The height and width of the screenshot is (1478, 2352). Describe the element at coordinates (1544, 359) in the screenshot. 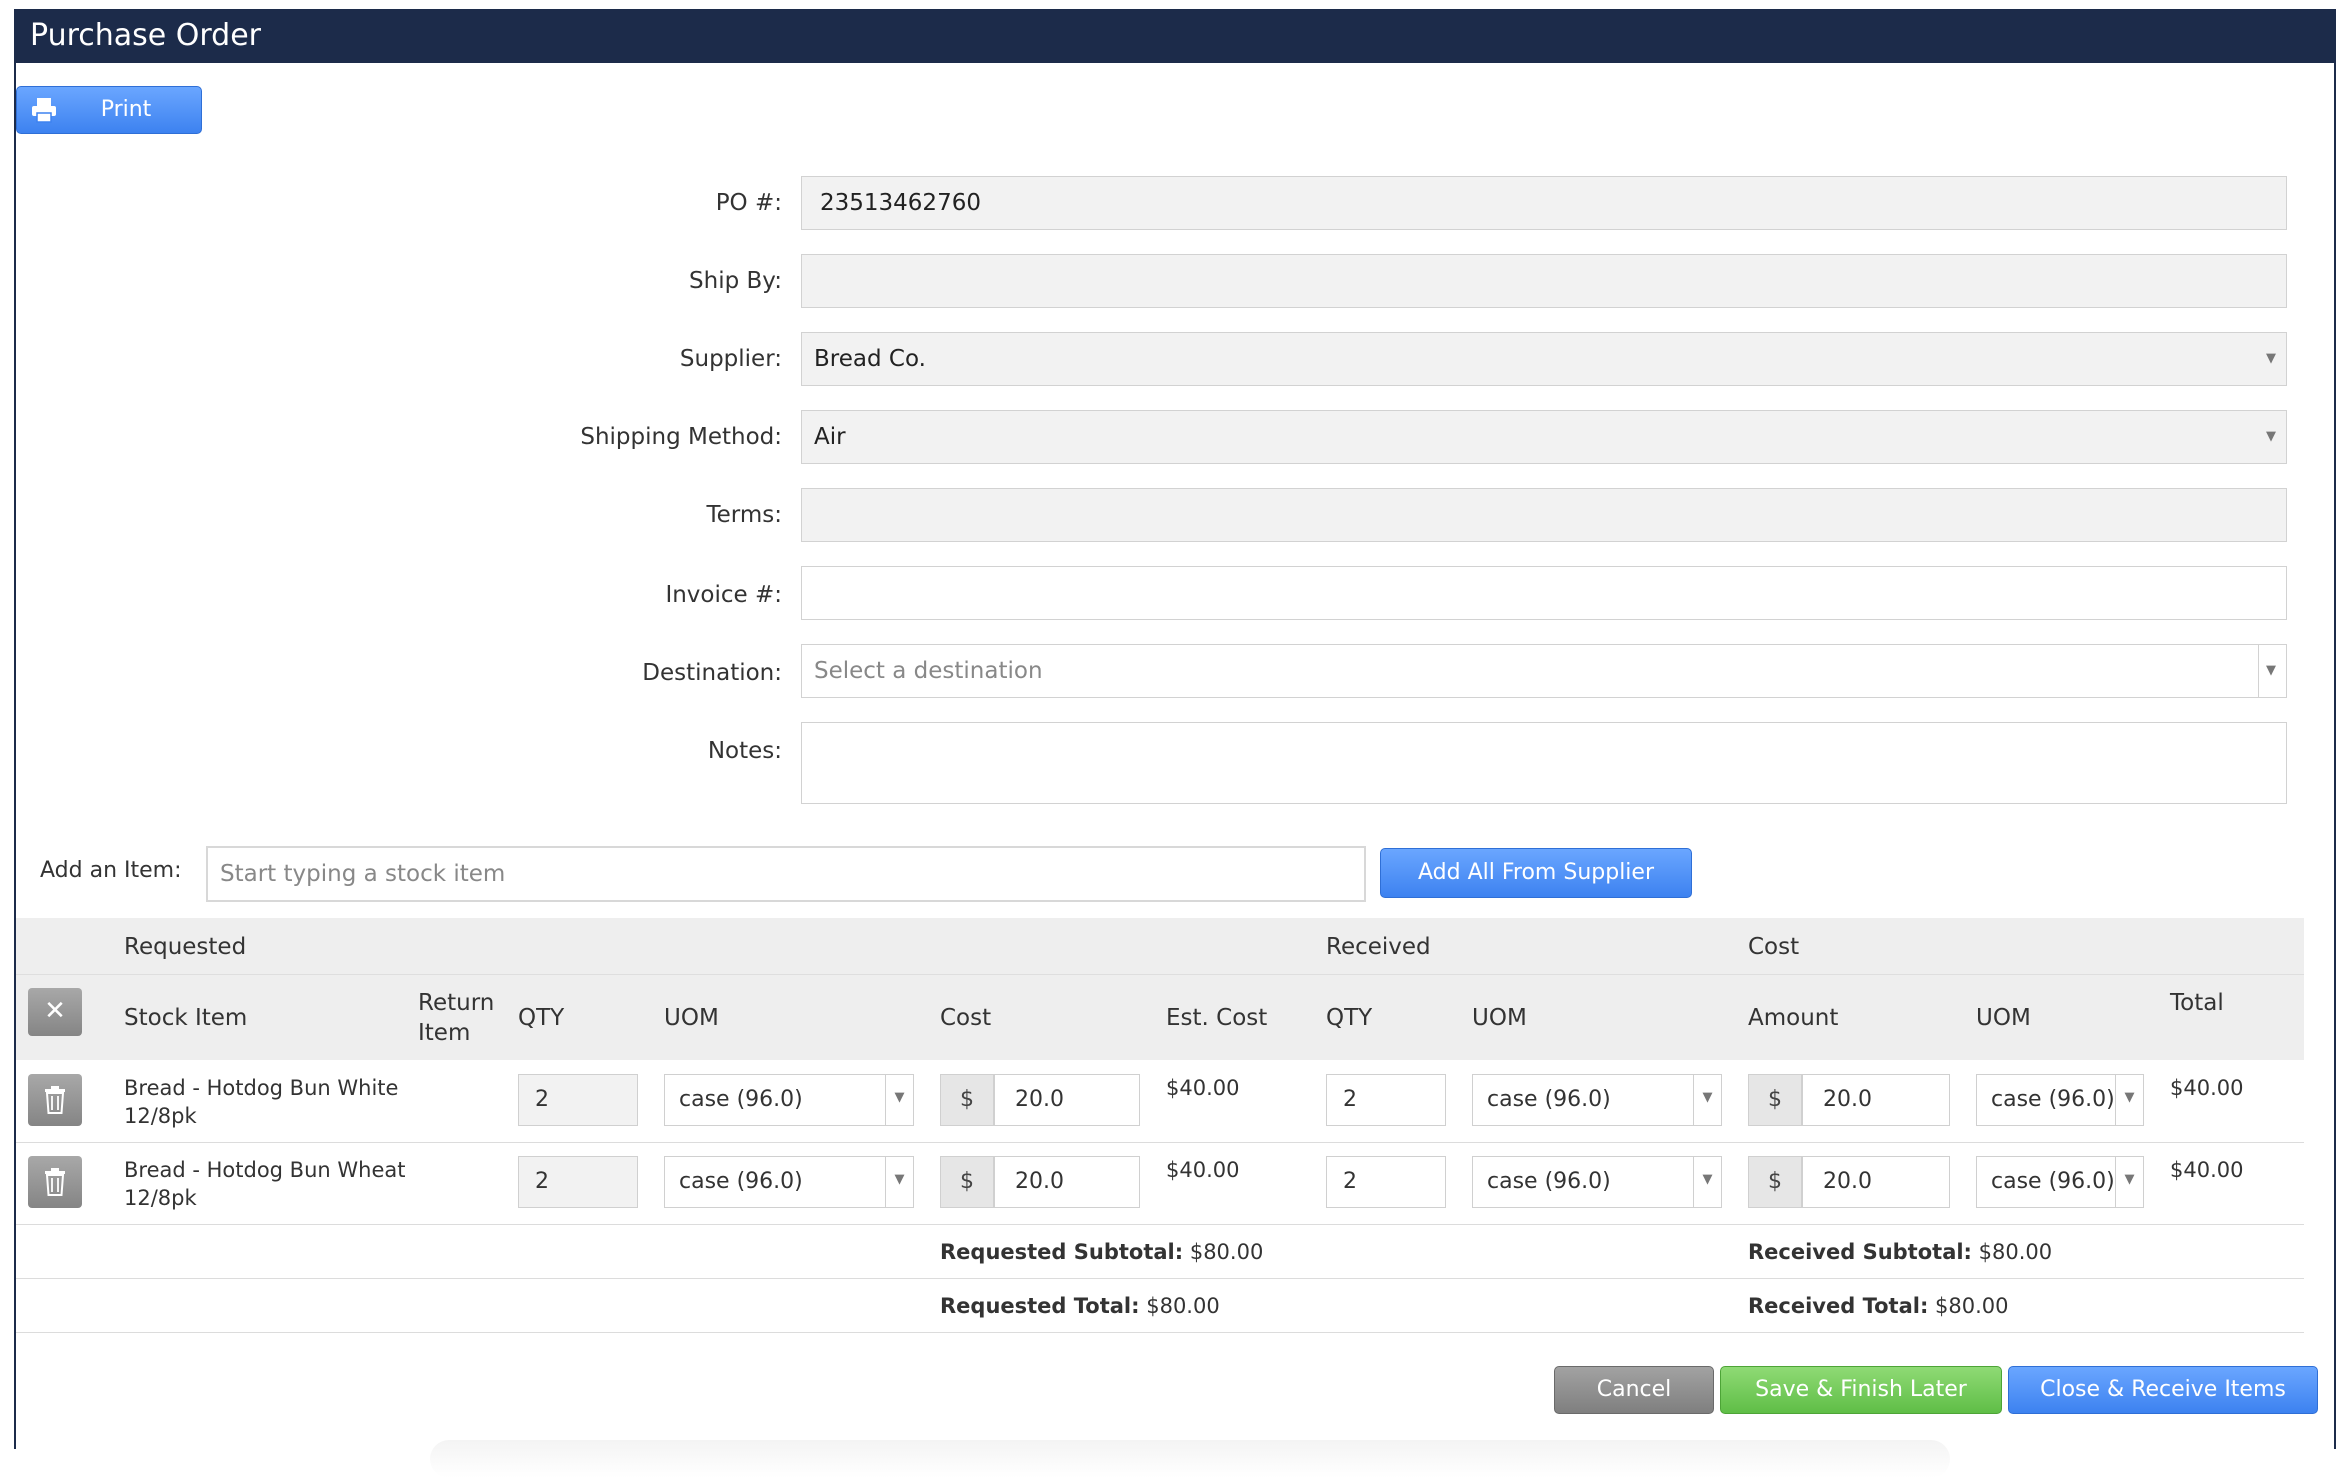

I see `supplier-select: Bread Co. ▼` at that location.